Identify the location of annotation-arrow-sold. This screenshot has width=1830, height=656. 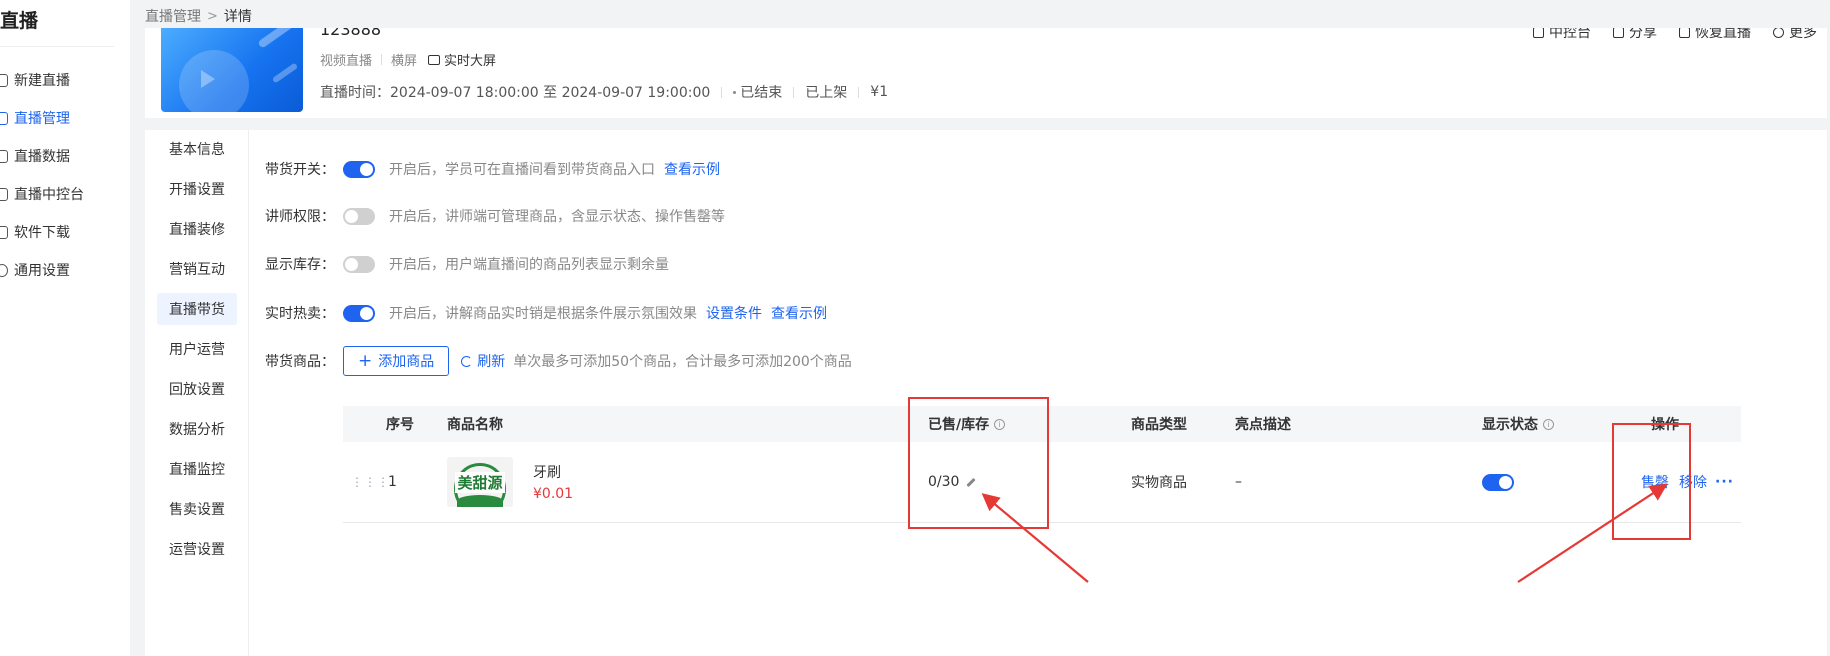
(1035, 538).